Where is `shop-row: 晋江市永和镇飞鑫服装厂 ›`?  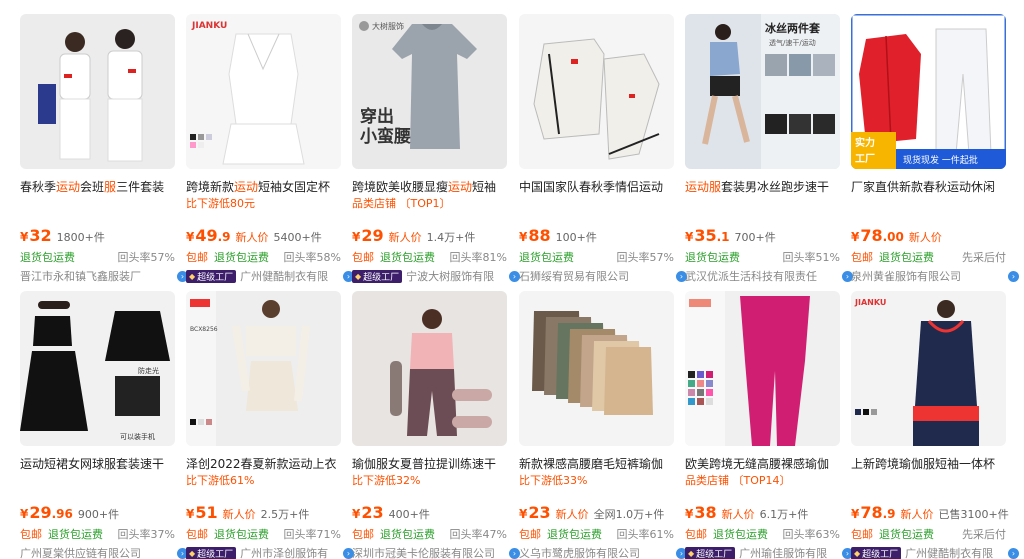 shop-row: 晋江市永和镇飞鑫服装厂 › is located at coordinates (104, 276).